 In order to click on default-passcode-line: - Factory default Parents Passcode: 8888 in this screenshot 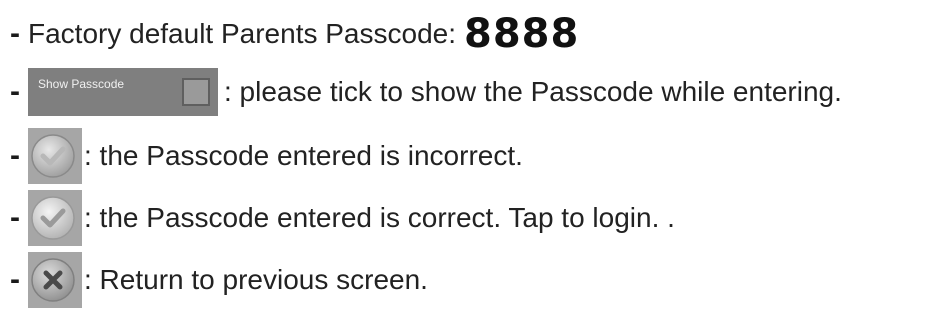, I will do `click(294, 34)`.